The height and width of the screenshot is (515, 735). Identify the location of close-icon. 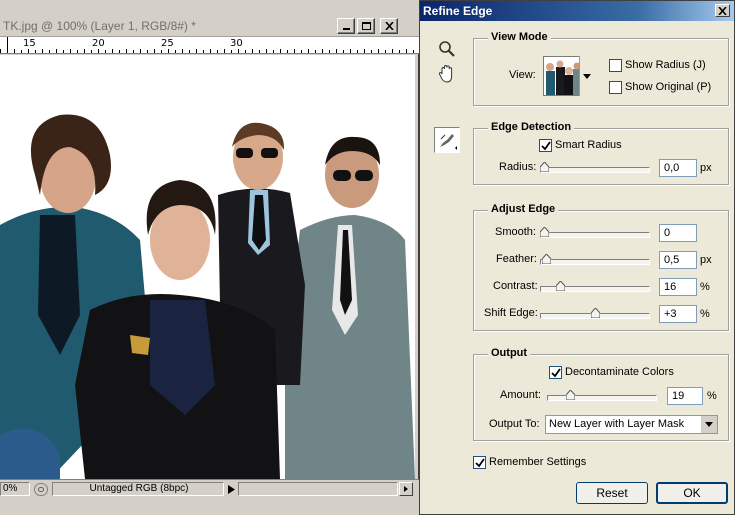
(389, 26).